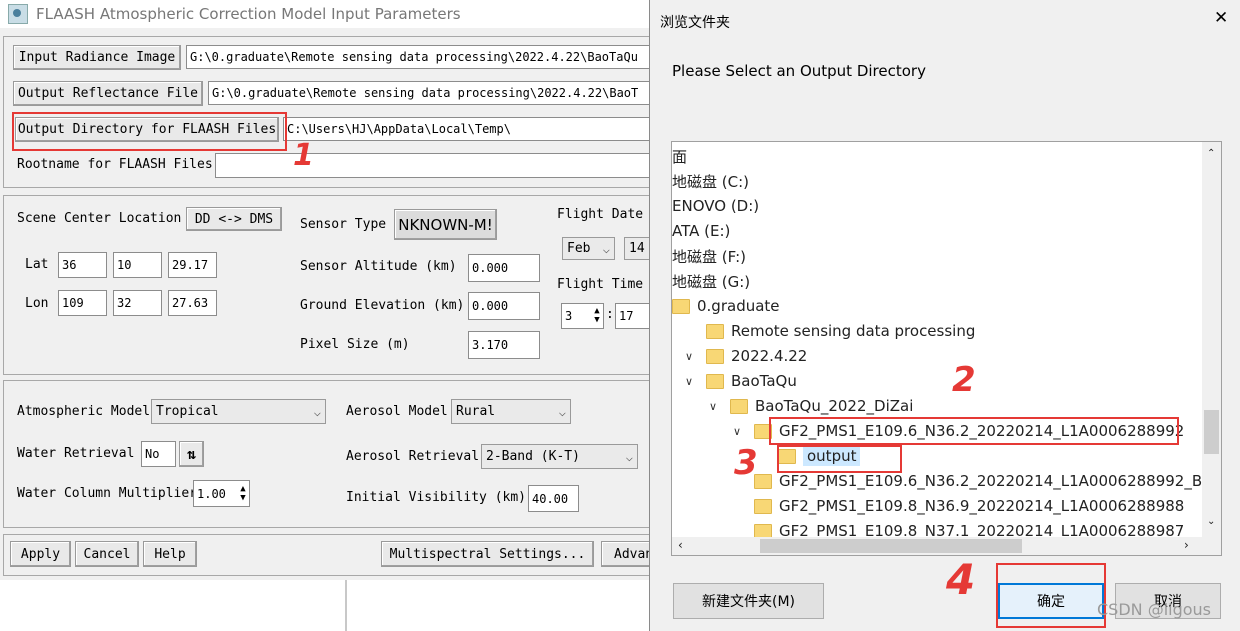  Describe the element at coordinates (746, 463) in the screenshot. I see `annotation-number-3: 3` at that location.